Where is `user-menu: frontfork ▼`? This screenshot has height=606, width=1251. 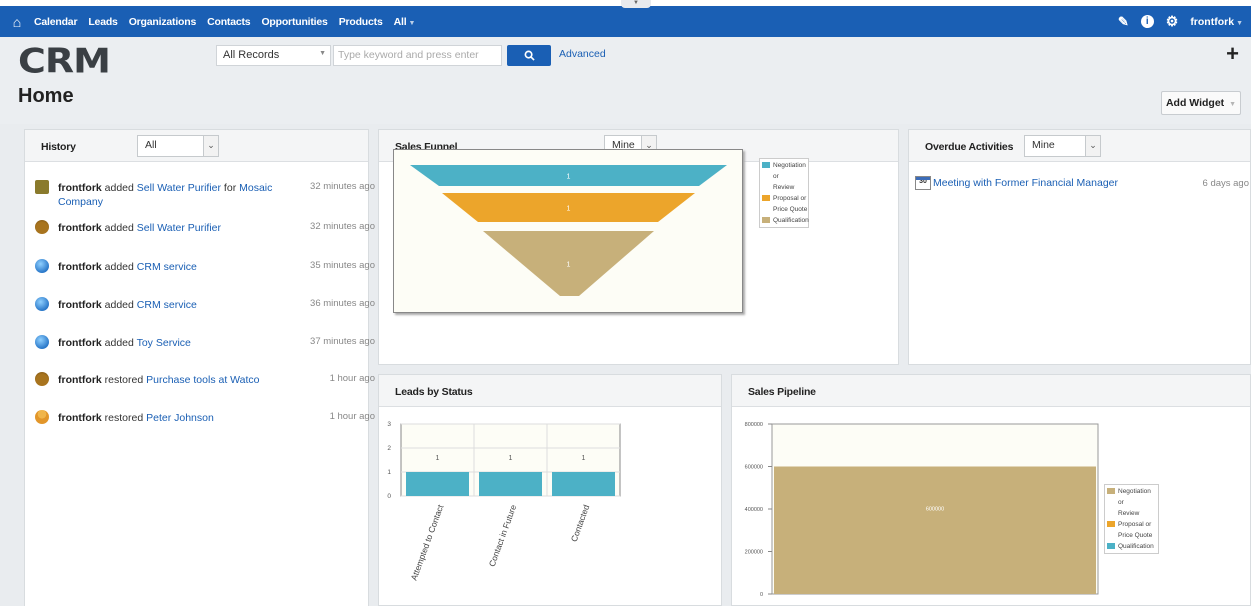
user-menu: frontfork ▼ is located at coordinates (1216, 22).